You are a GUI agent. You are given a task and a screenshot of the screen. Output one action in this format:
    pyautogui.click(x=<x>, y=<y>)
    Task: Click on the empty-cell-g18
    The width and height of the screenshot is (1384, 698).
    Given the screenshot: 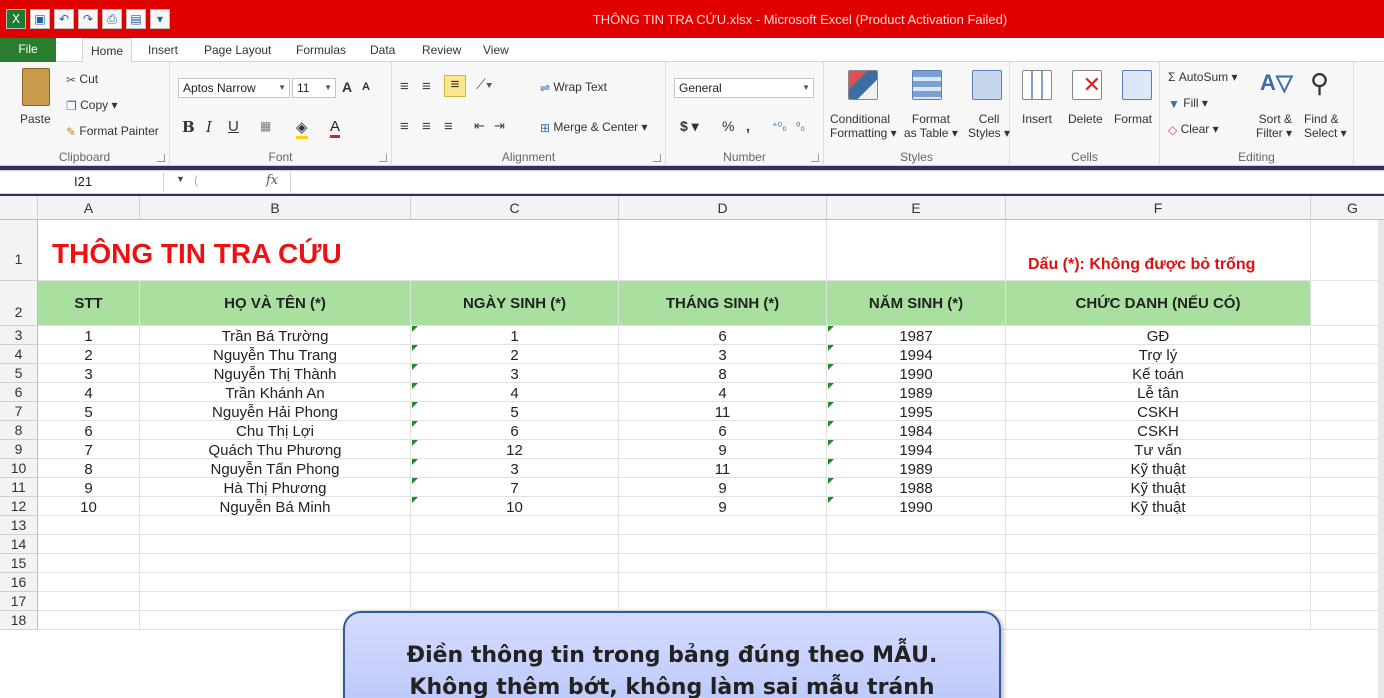 What is the action you would take?
    pyautogui.click(x=1347, y=620)
    